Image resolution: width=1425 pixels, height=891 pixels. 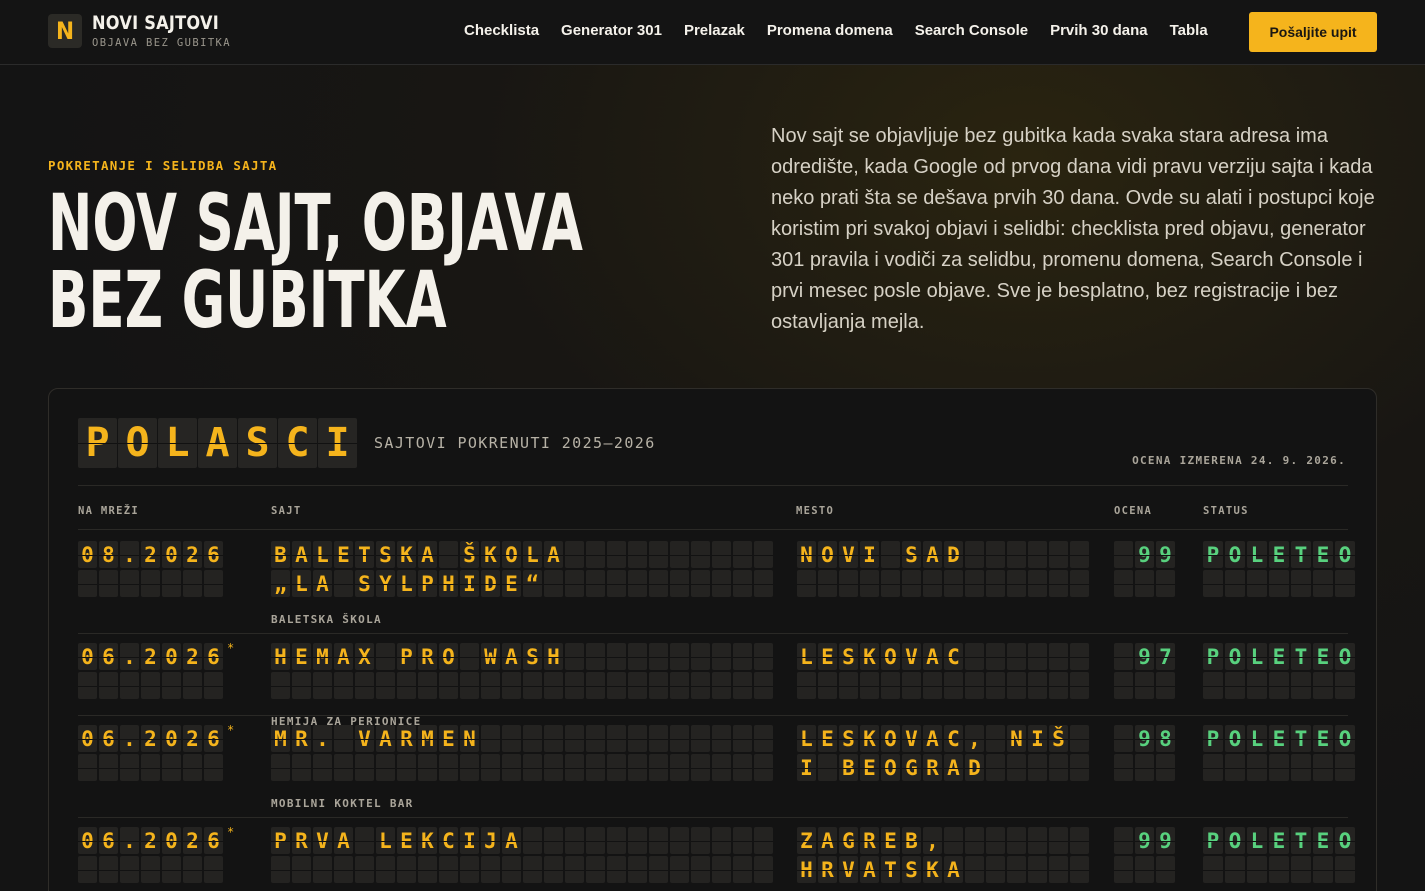 What do you see at coordinates (322, 840) in the screenshot?
I see `flap-cell: V` at bounding box center [322, 840].